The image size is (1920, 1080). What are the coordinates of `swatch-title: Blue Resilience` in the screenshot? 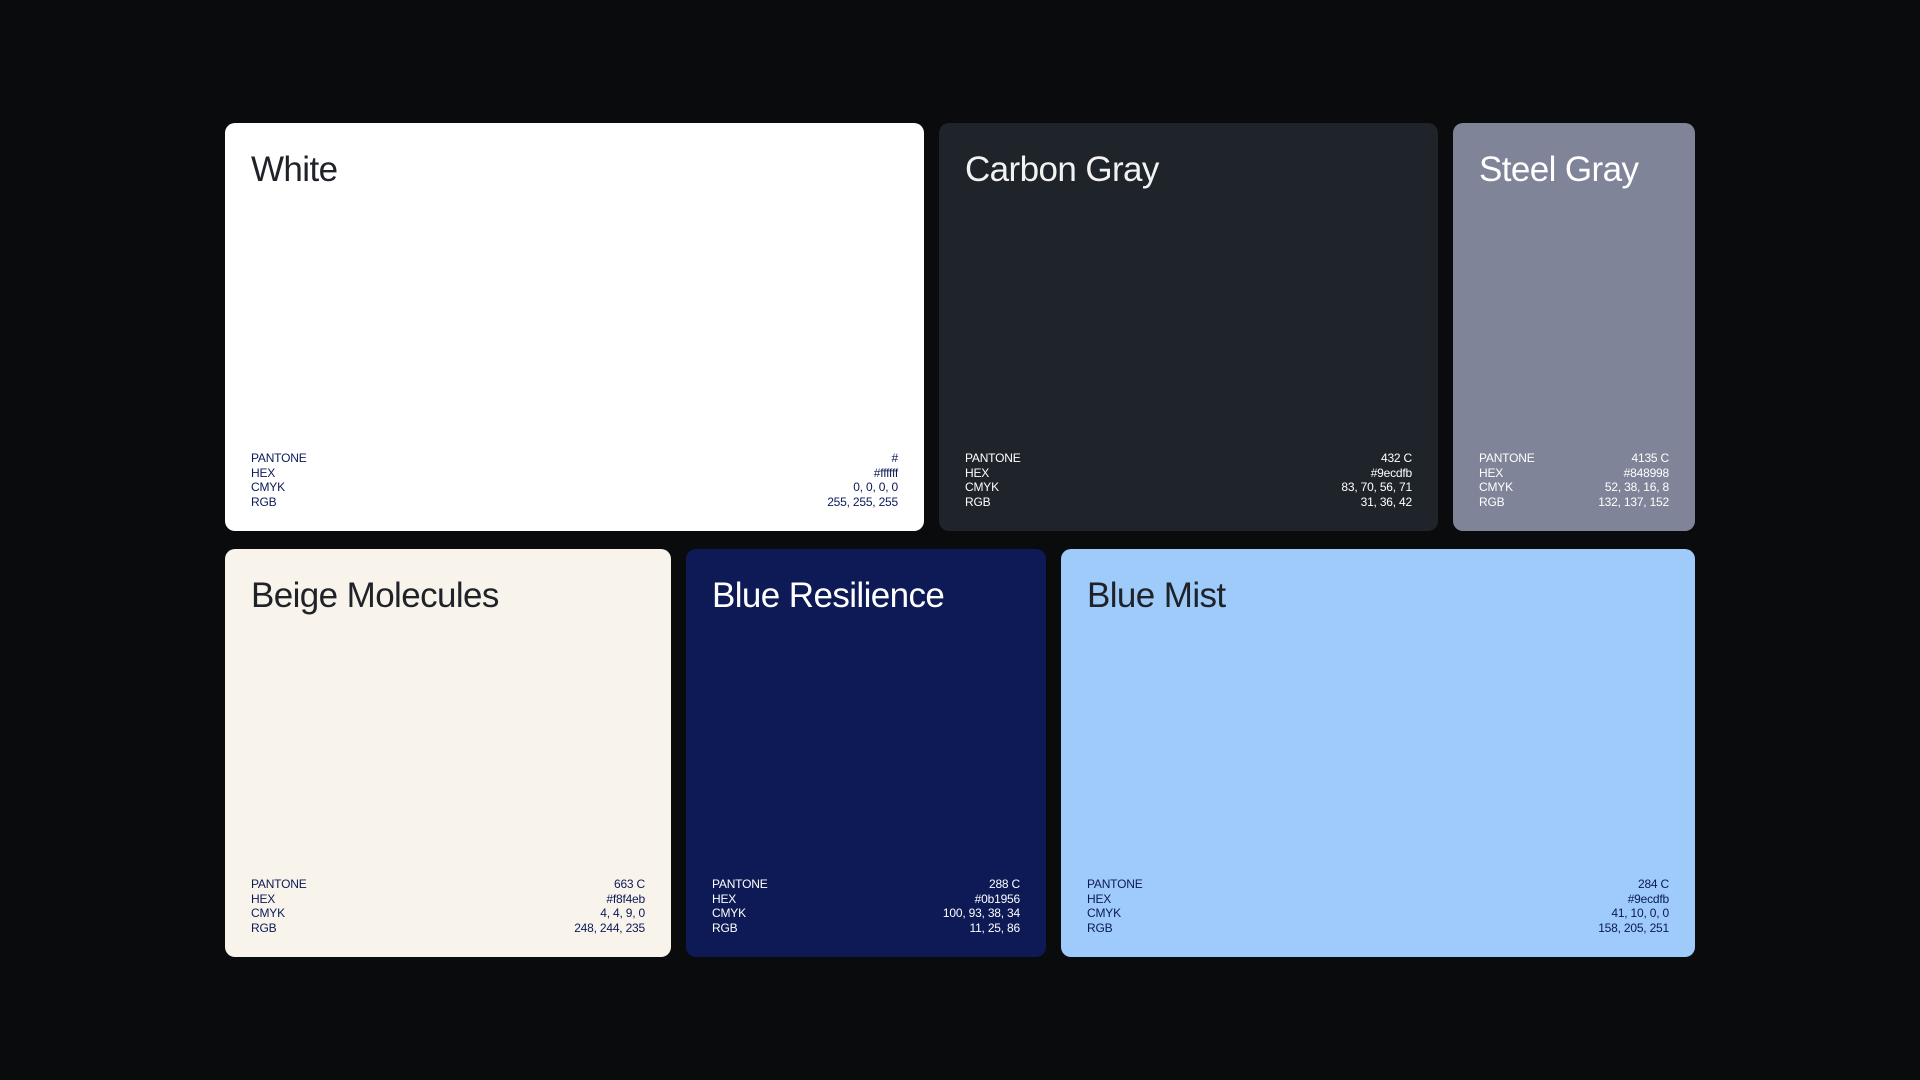 It's located at (828, 595).